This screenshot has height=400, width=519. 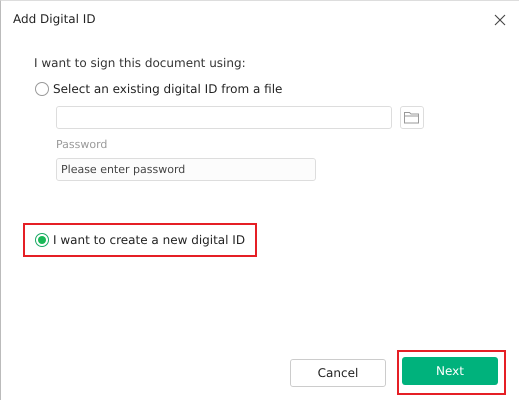 What do you see at coordinates (338, 372) in the screenshot?
I see `cancel-button: Cancel` at bounding box center [338, 372].